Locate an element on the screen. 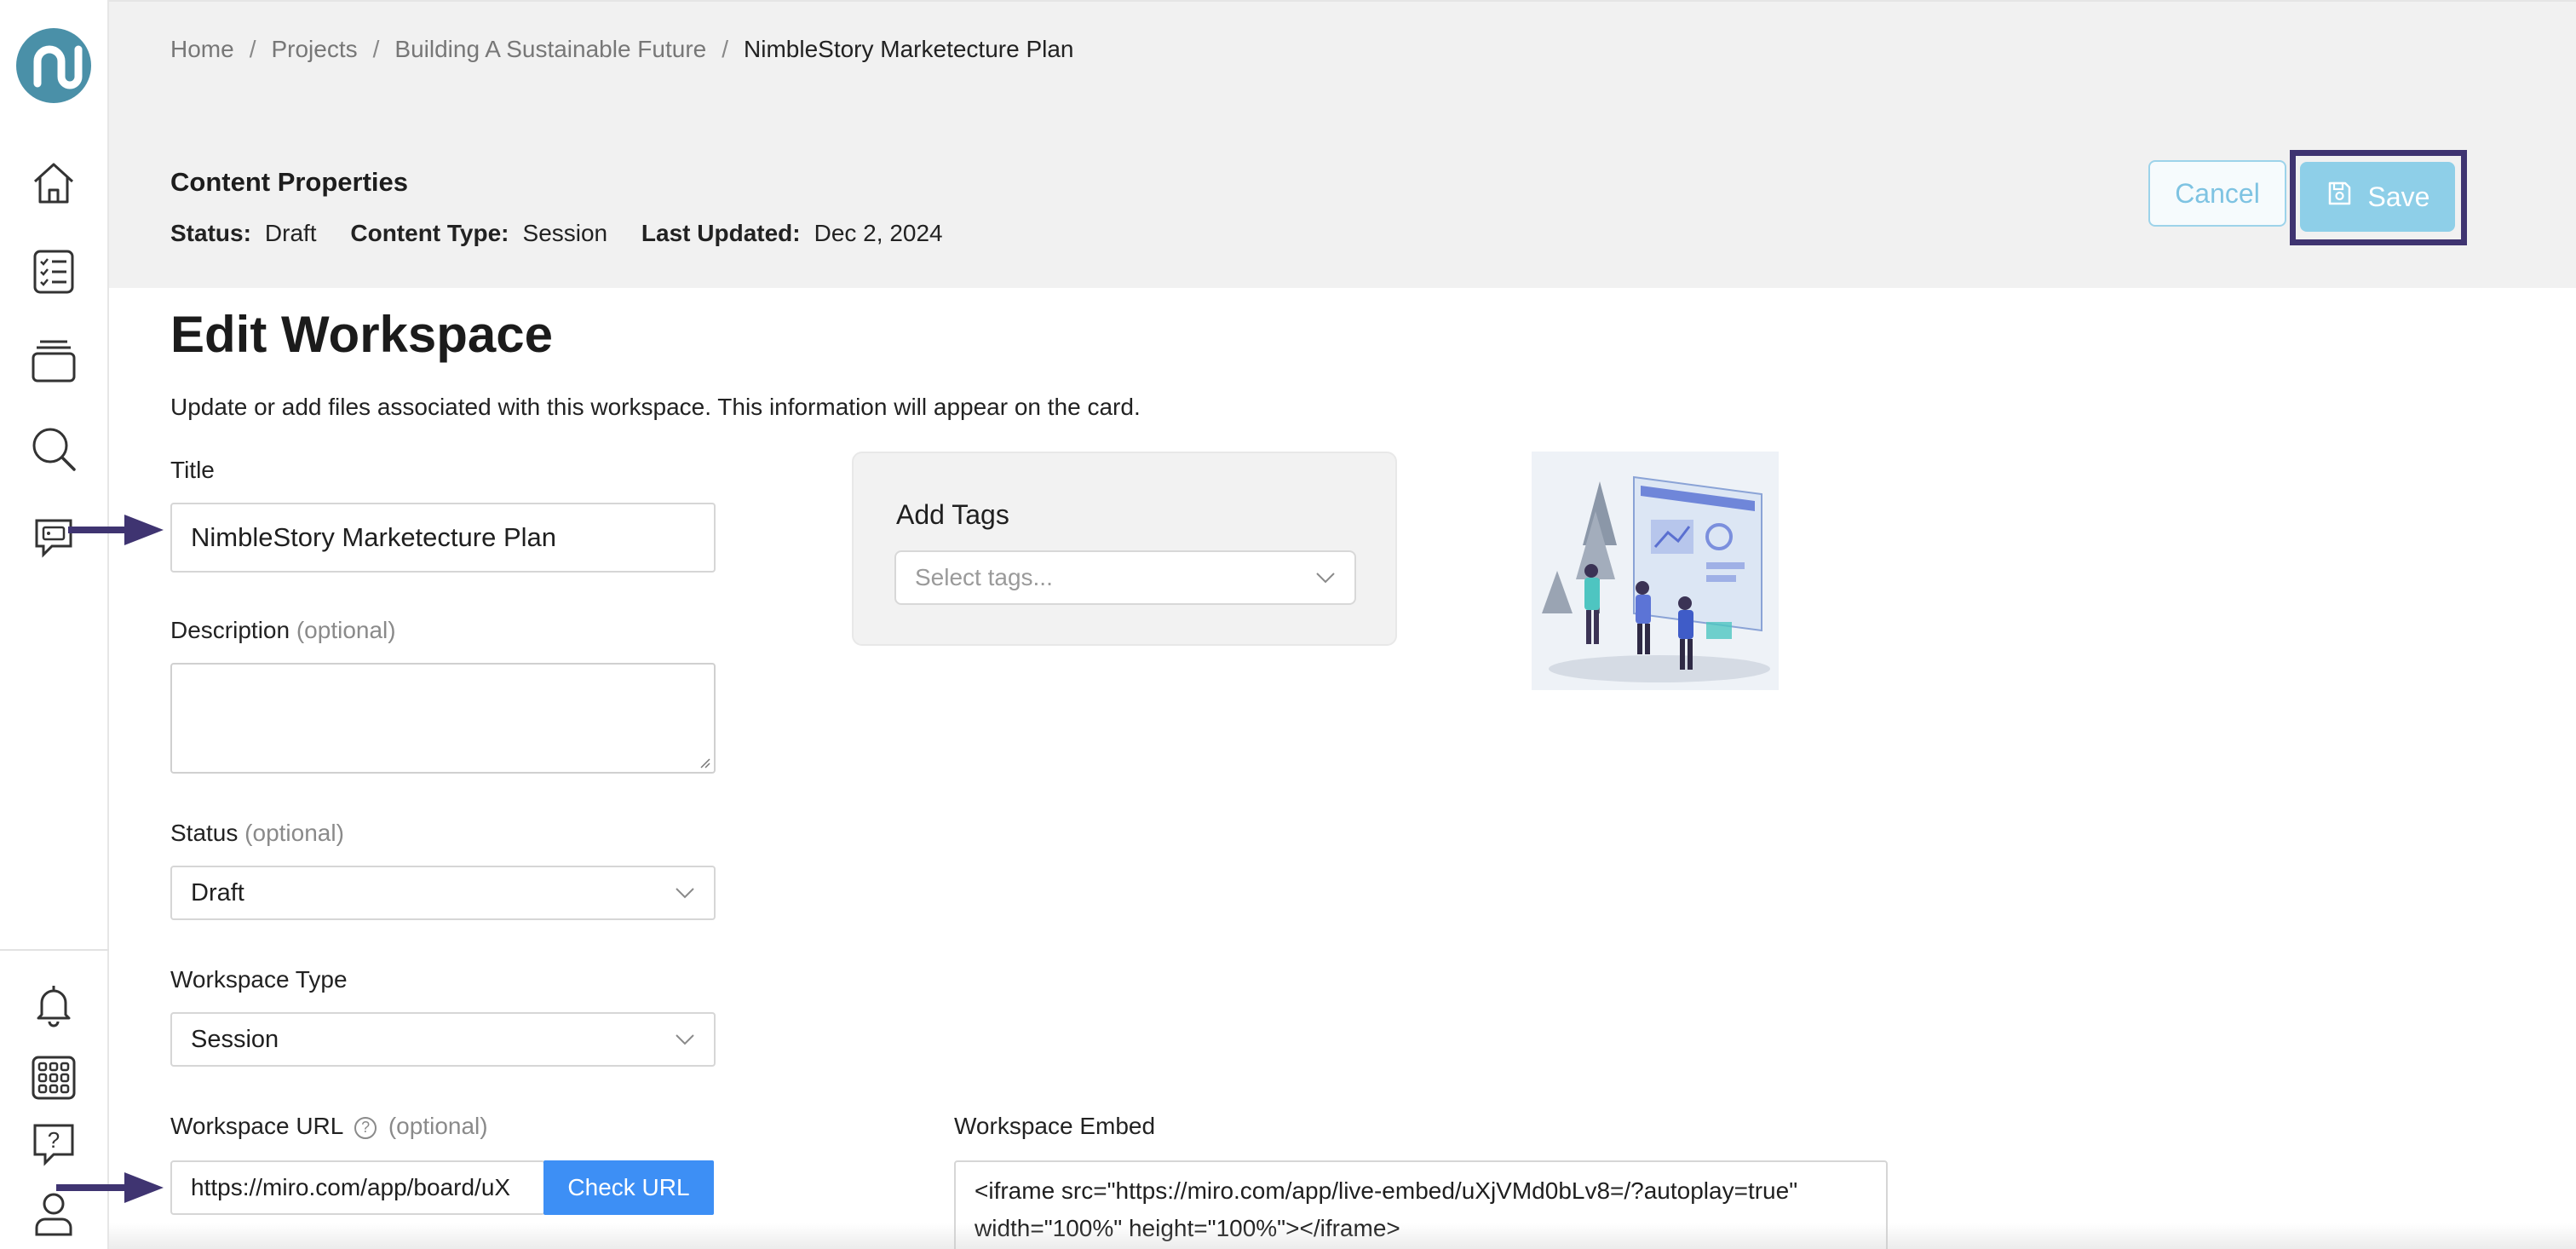 The width and height of the screenshot is (2576, 1249). apps-grid-icon is located at coordinates (54, 1078).